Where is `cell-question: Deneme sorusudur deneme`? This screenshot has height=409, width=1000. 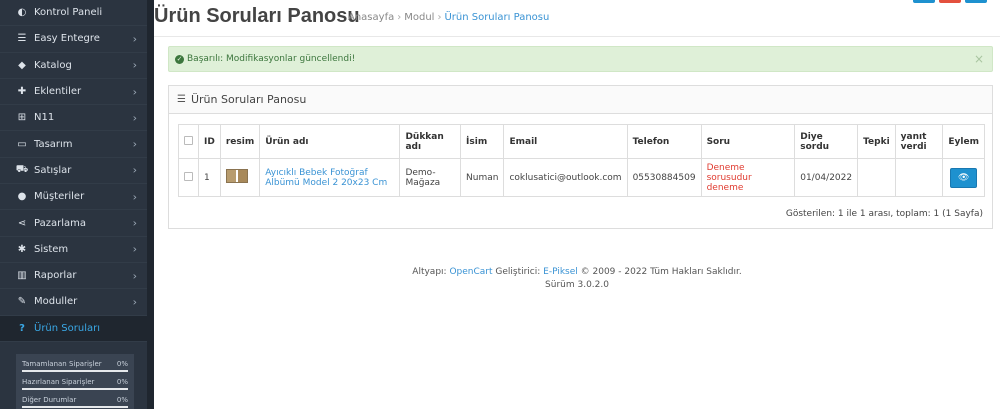 cell-question: Deneme sorusudur deneme is located at coordinates (748, 177).